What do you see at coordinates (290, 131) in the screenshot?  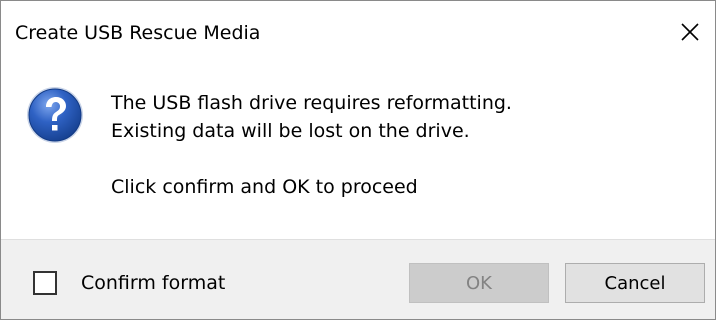 I see `message-line-2: Existing data will be lost on the drive.` at bounding box center [290, 131].